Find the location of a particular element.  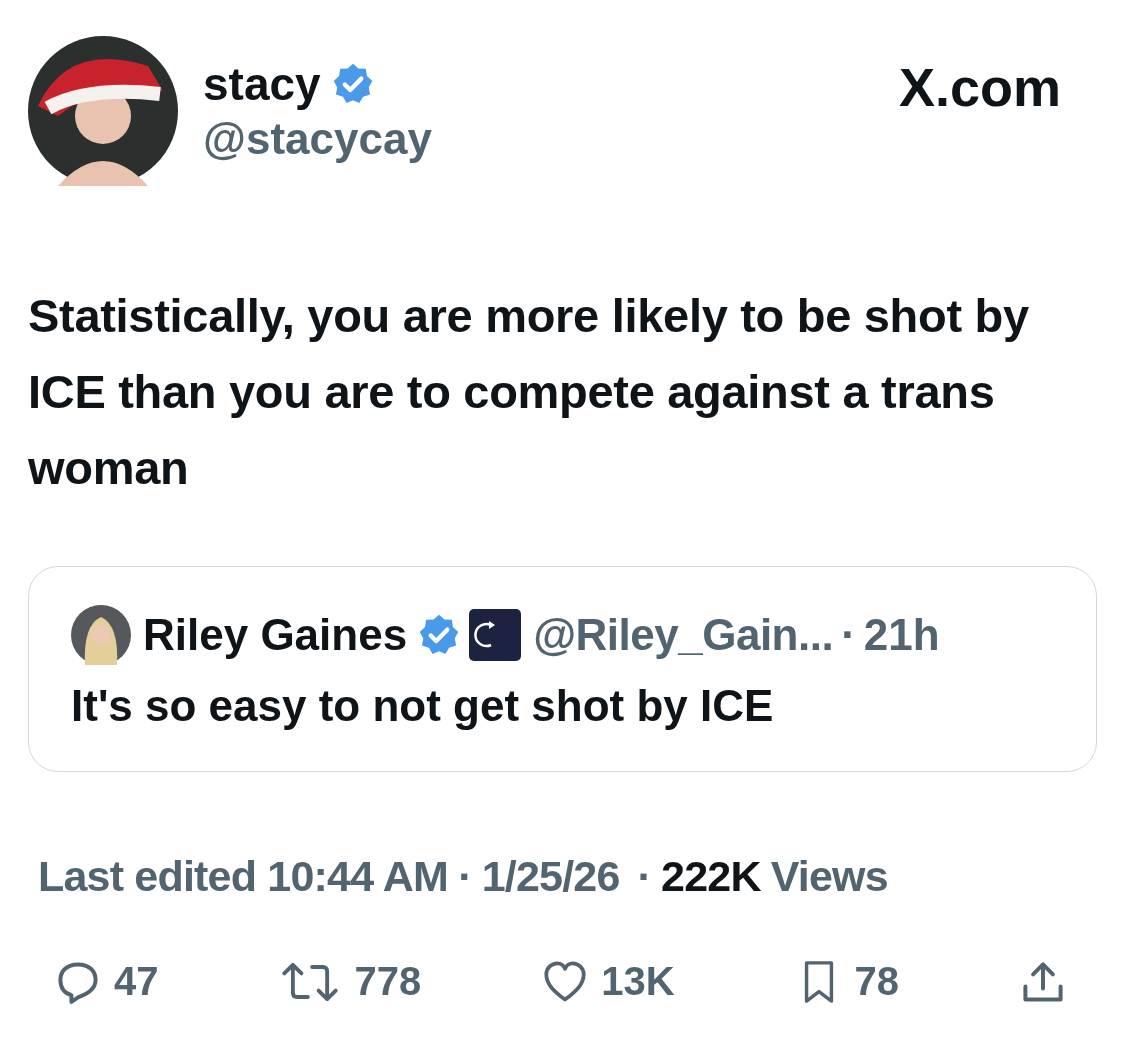

action-count: 47 is located at coordinates (136, 981).